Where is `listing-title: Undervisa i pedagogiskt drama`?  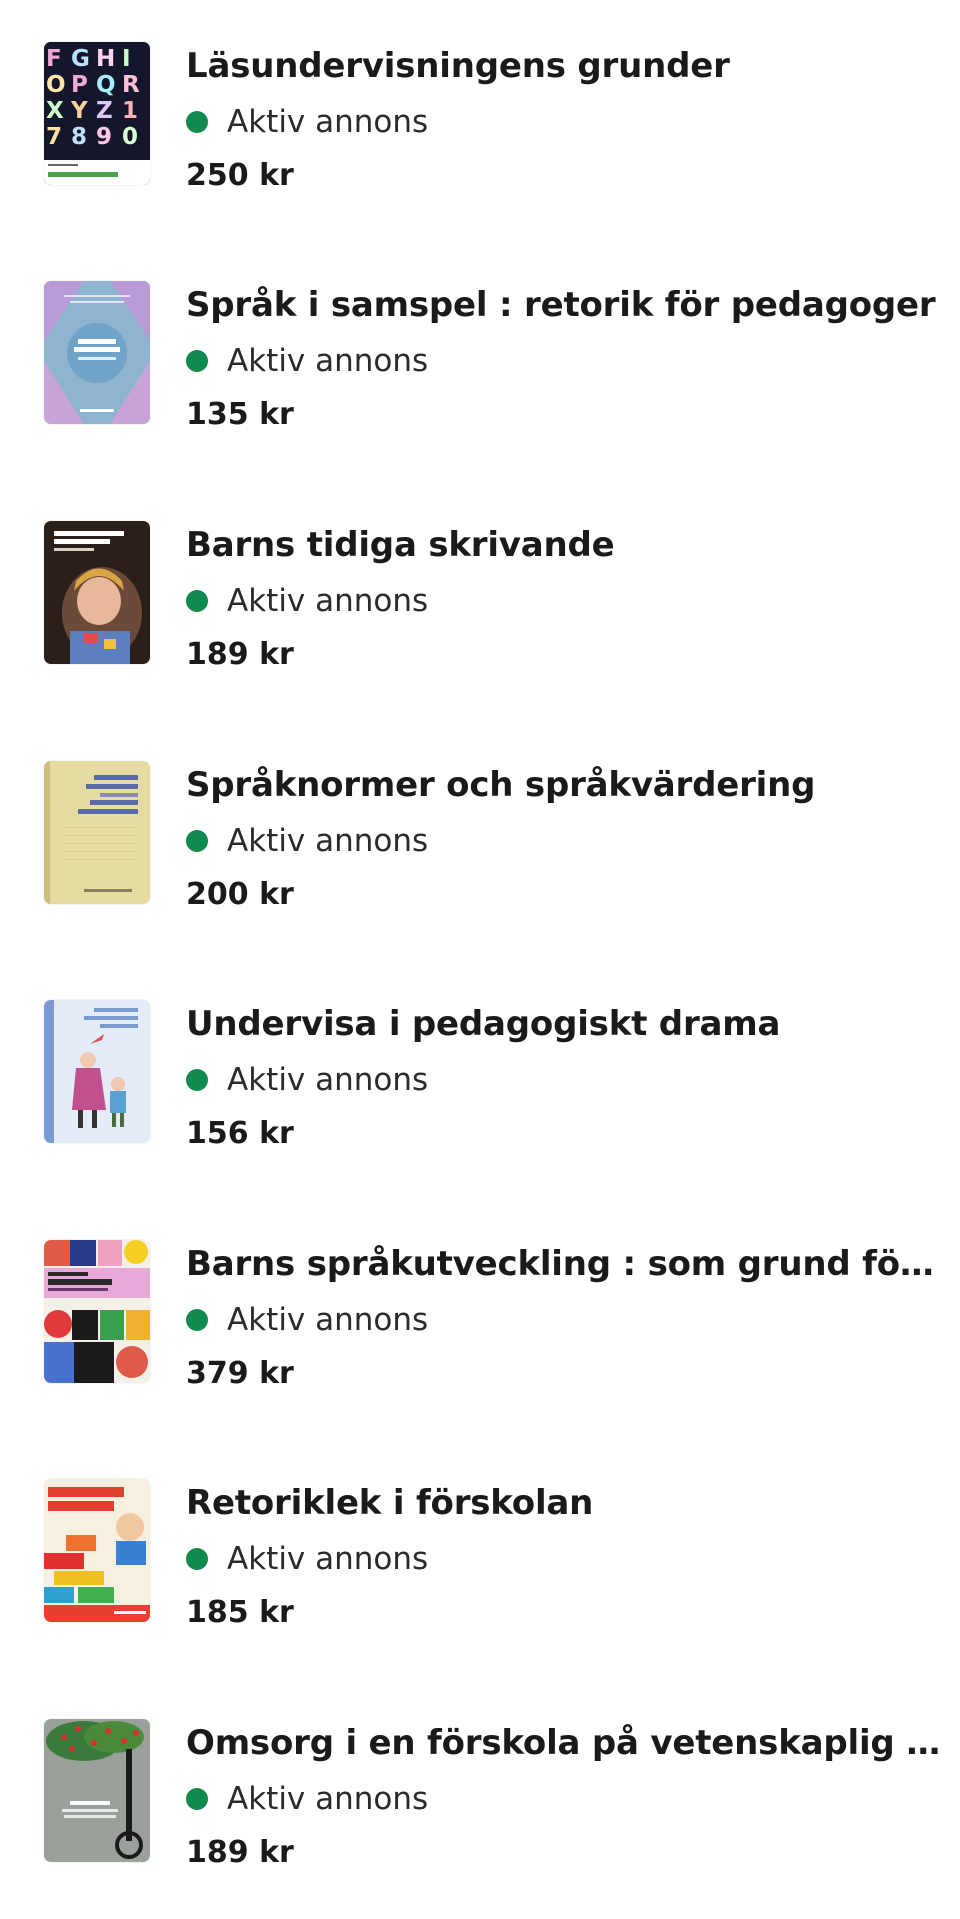 listing-title: Undervisa i pedagogiskt drama is located at coordinates (564, 1024).